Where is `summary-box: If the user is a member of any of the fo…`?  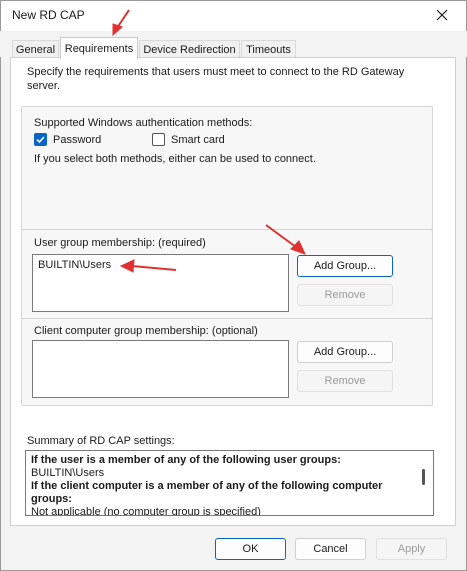 summary-box: If the user is a member of any of the fo… is located at coordinates (229, 483).